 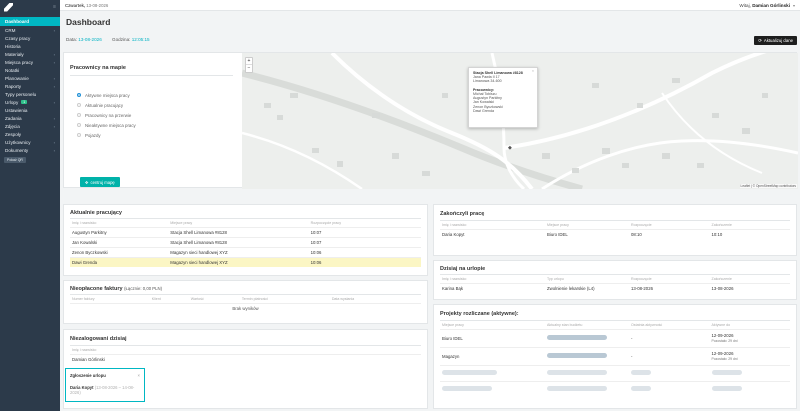 I want to click on not-logged-title: Niezalogowani dzisiaj, so click(x=98, y=339).